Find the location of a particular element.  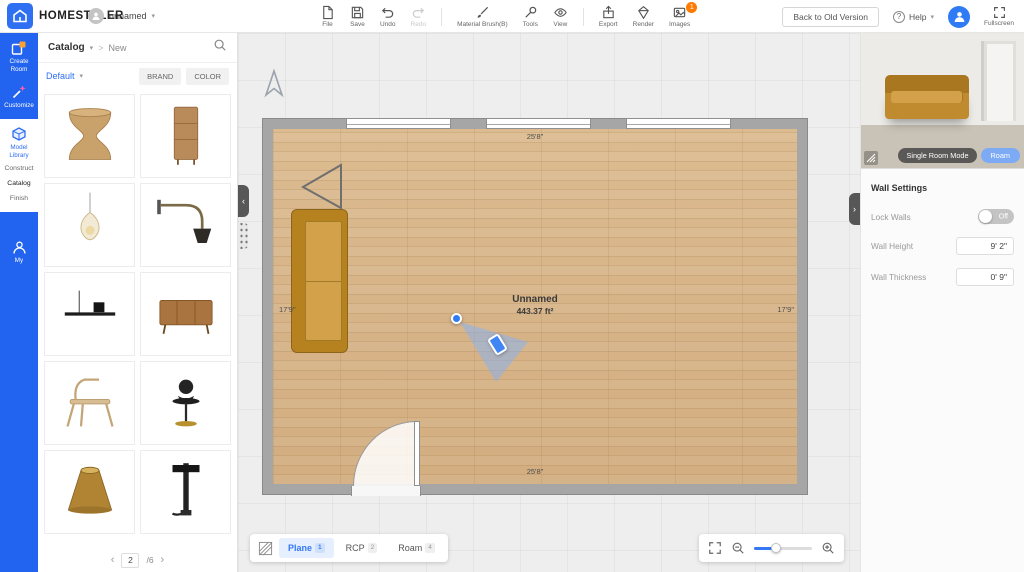

search-icon is located at coordinates (220, 47).